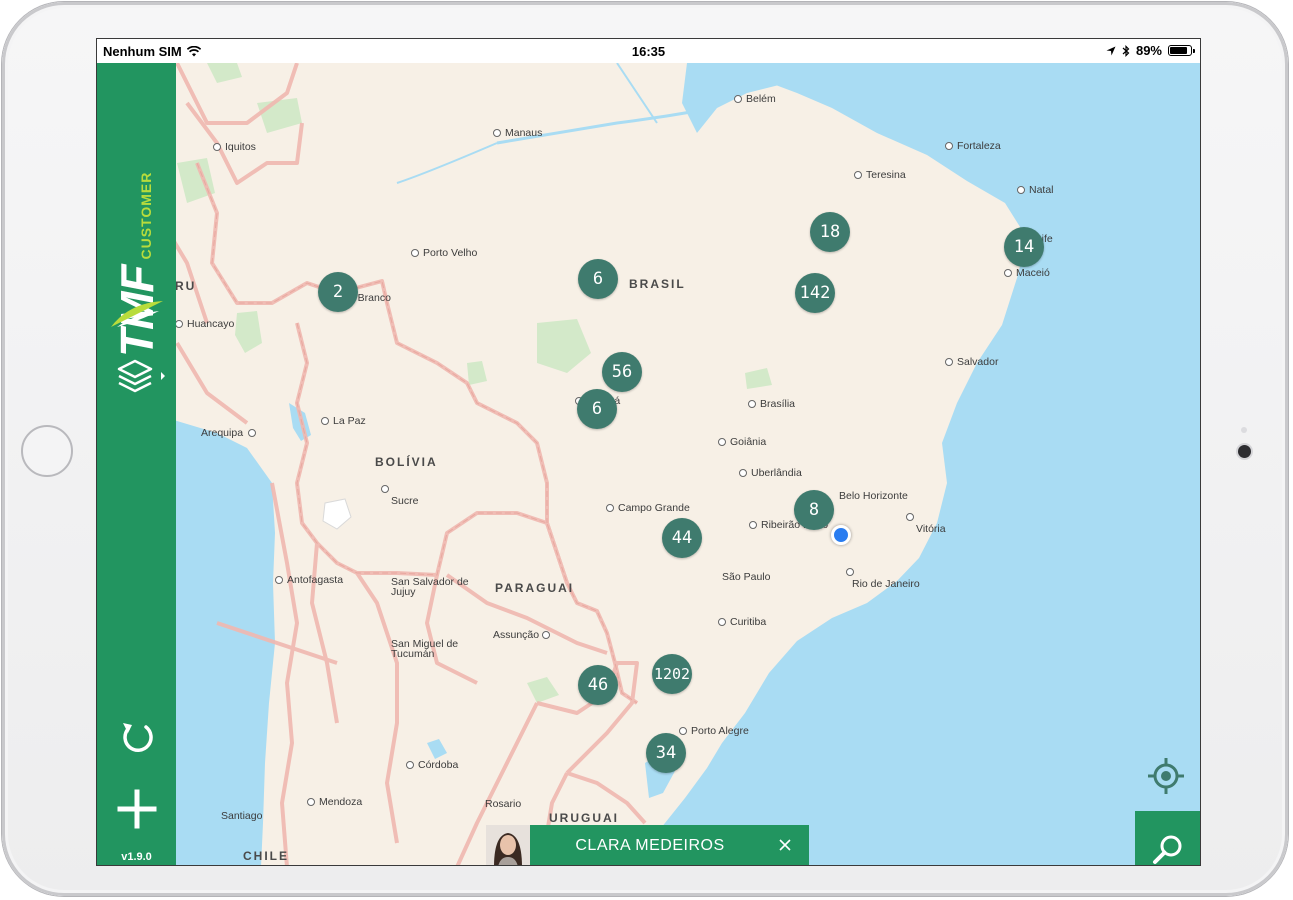  Describe the element at coordinates (841, 535) in the screenshot. I see `user-location-dot` at that location.